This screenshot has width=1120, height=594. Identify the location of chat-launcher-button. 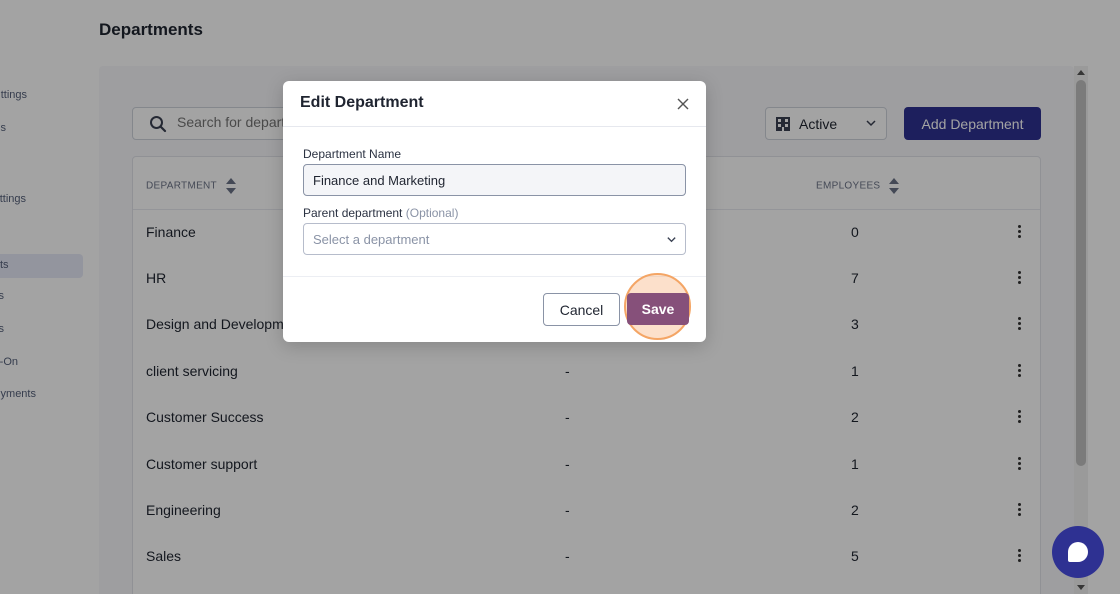
(1078, 552).